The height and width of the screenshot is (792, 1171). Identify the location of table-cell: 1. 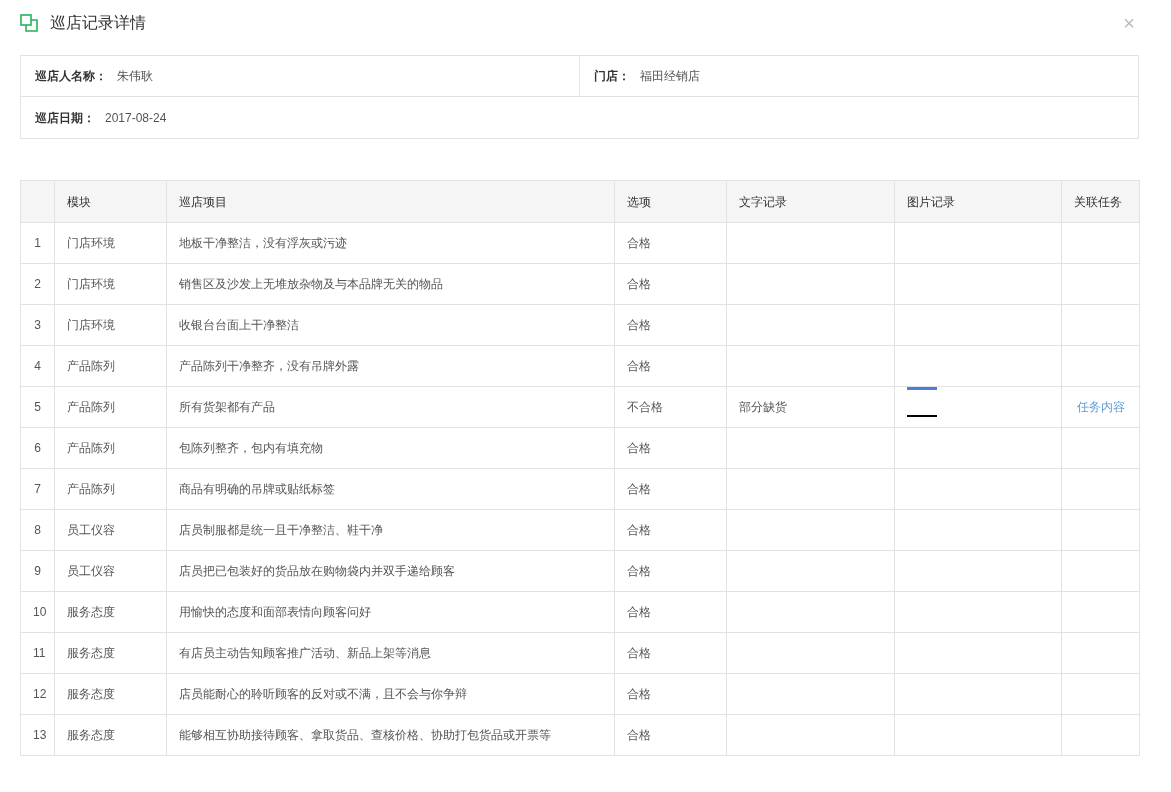
(37, 243).